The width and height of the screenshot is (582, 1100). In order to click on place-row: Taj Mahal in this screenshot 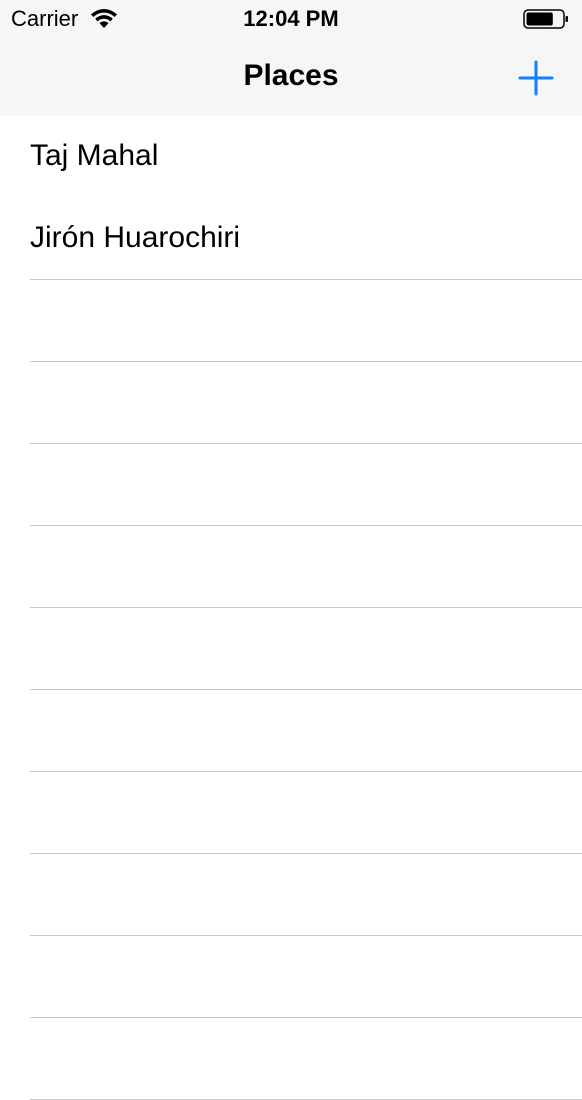, I will do `click(291, 157)`.